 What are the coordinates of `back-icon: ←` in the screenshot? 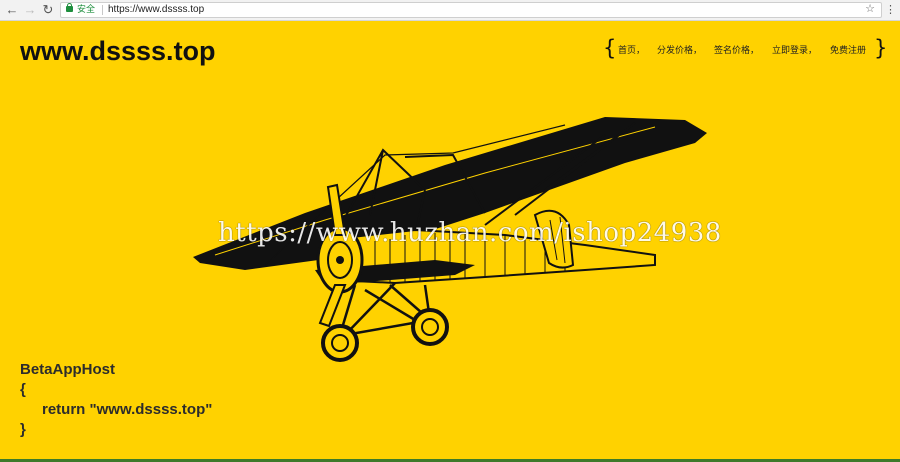 It's located at (12, 10).